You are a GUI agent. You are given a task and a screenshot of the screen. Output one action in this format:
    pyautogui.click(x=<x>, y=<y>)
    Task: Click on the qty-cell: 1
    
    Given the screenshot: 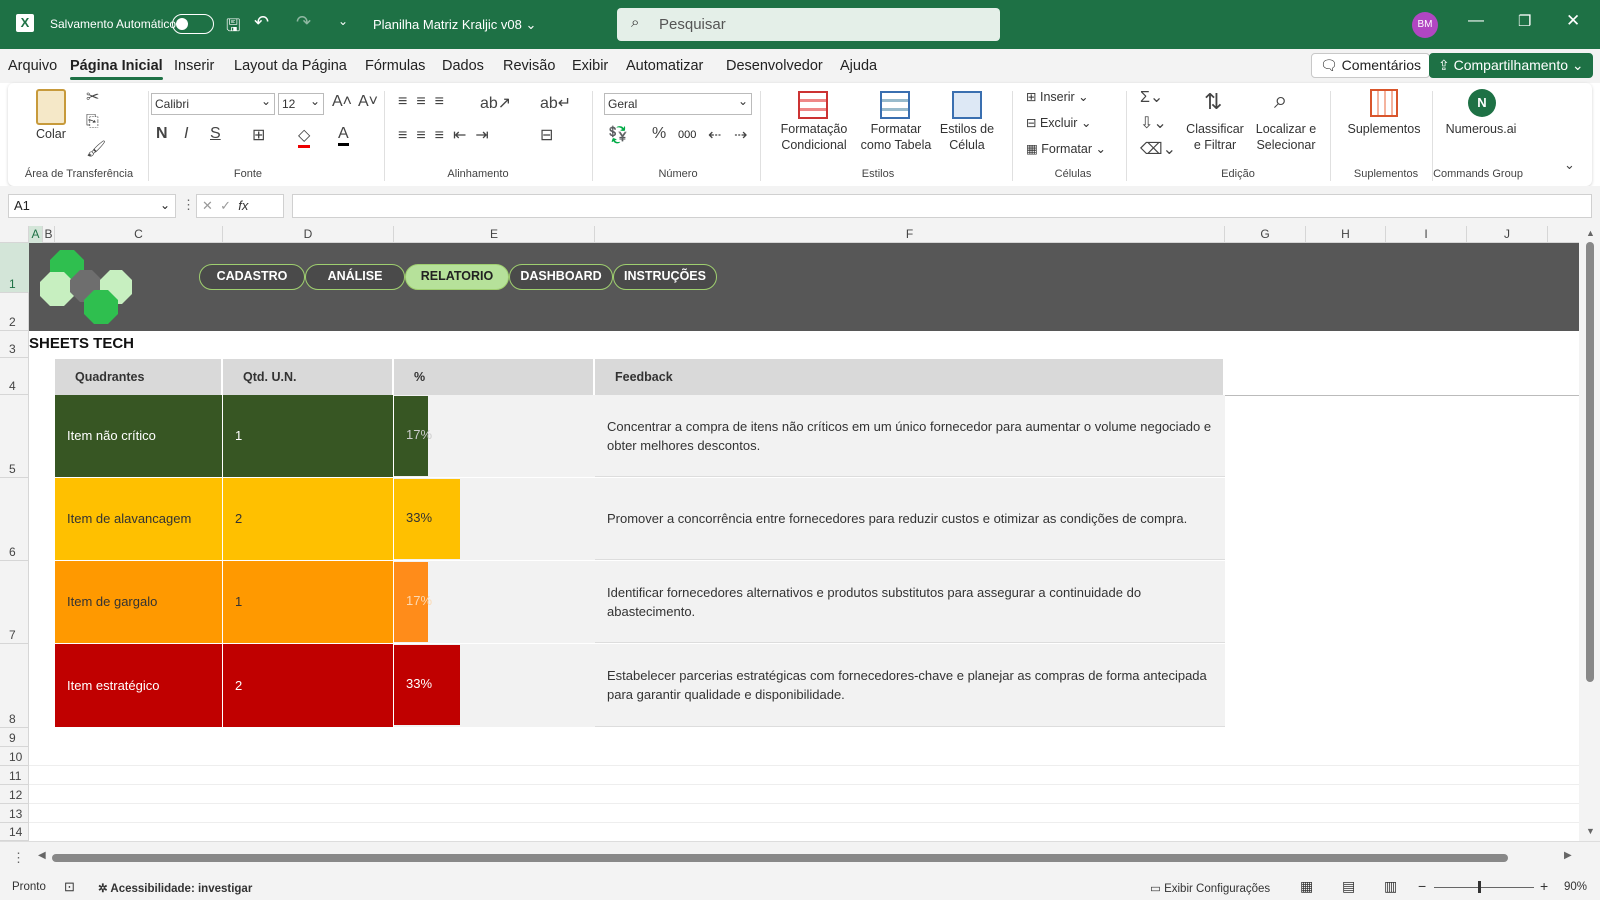 What is the action you would take?
    pyautogui.click(x=308, y=602)
    